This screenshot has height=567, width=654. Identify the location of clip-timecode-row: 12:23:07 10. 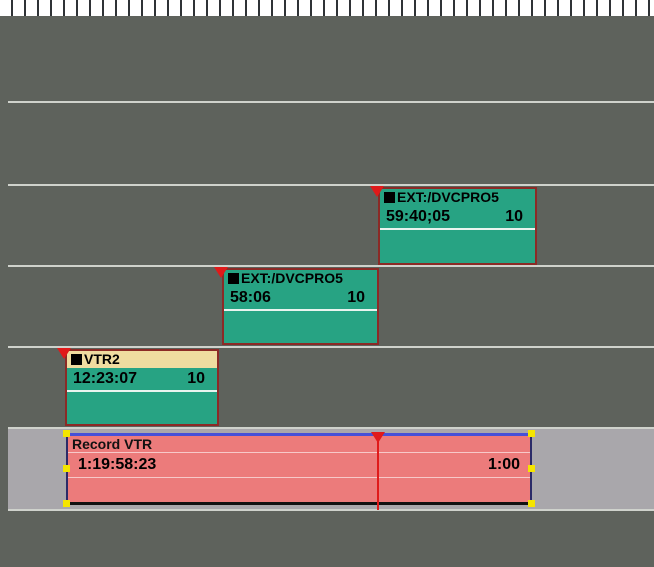
(142, 380).